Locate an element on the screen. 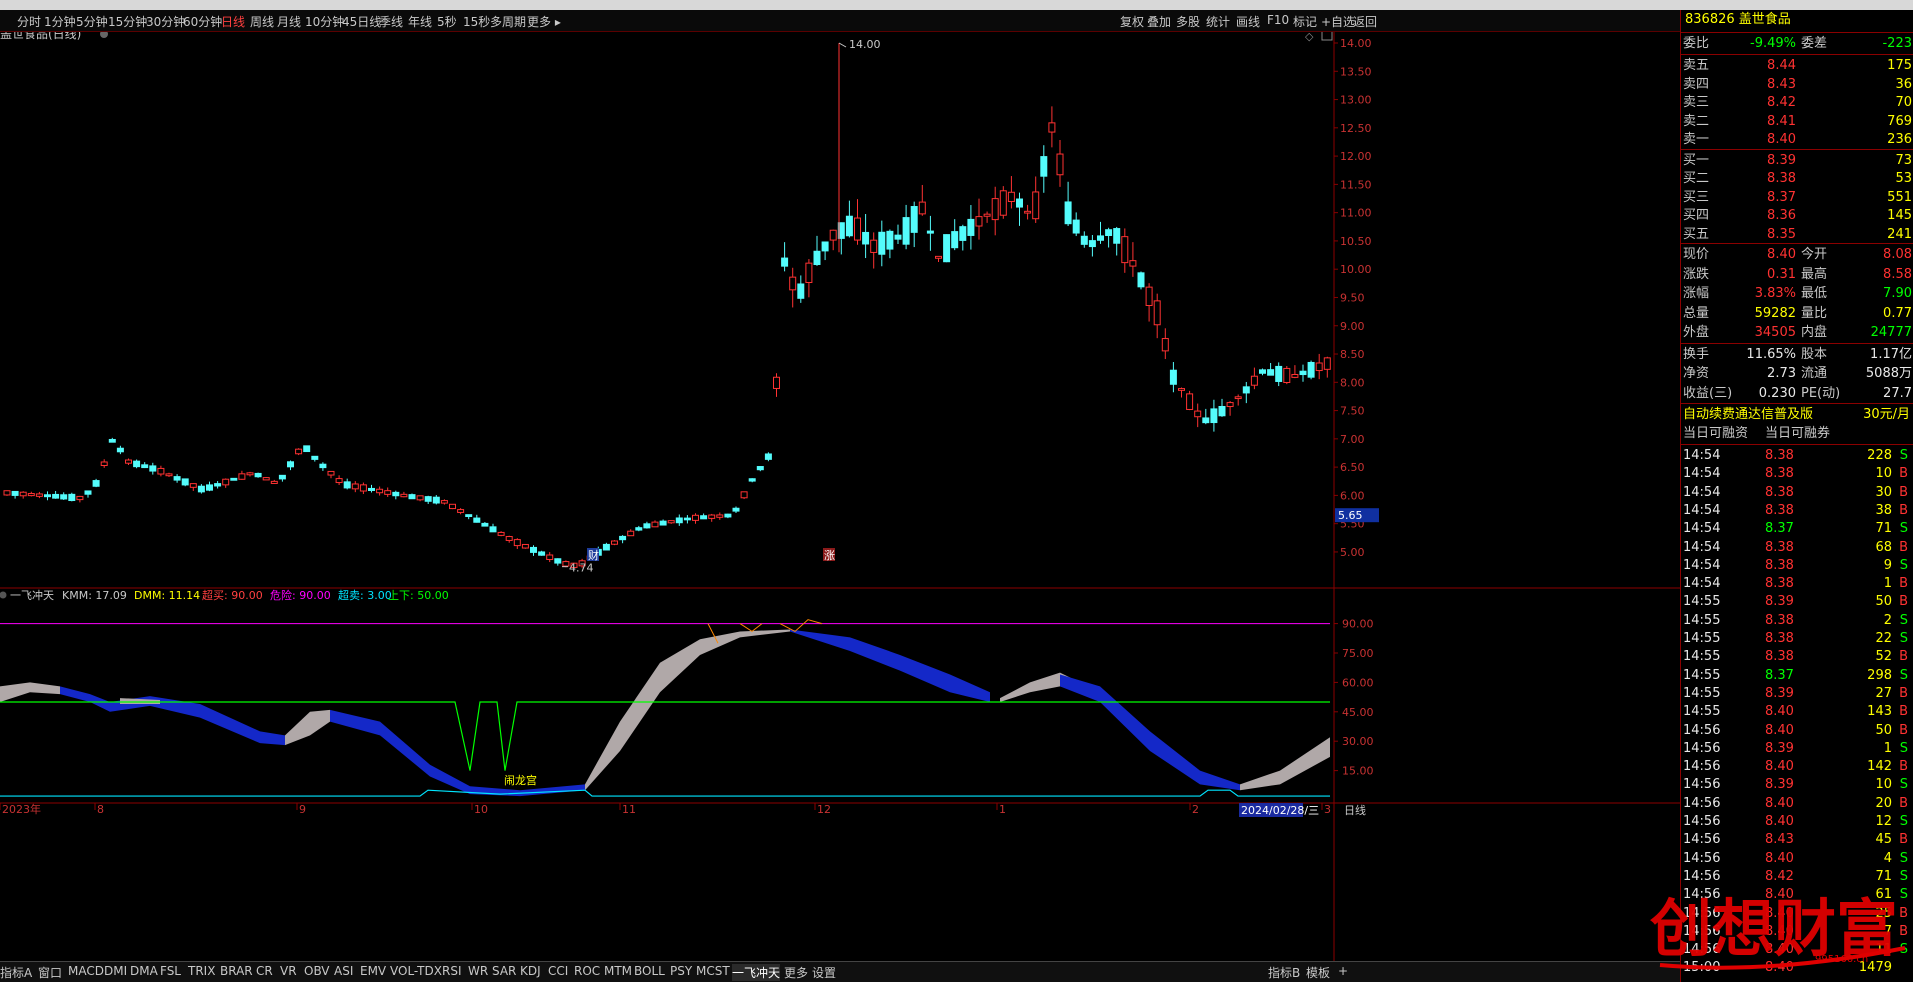  indicator-tab-right-0: 指标B is located at coordinates (1284, 972).